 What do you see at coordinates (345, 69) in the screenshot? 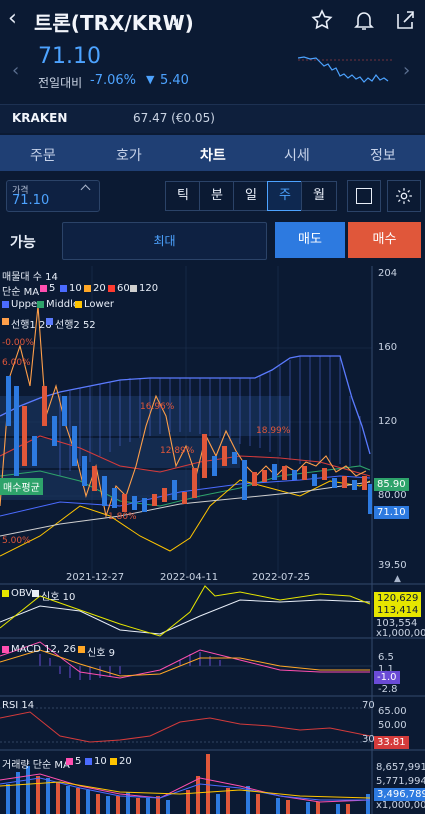
I see `mini-sparkline` at bounding box center [345, 69].